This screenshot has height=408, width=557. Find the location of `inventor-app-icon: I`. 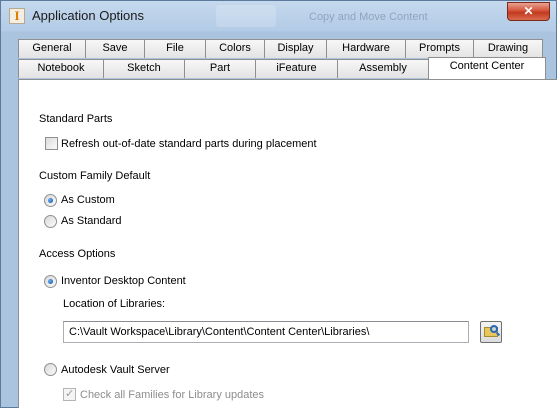

inventor-app-icon: I is located at coordinates (17, 16).